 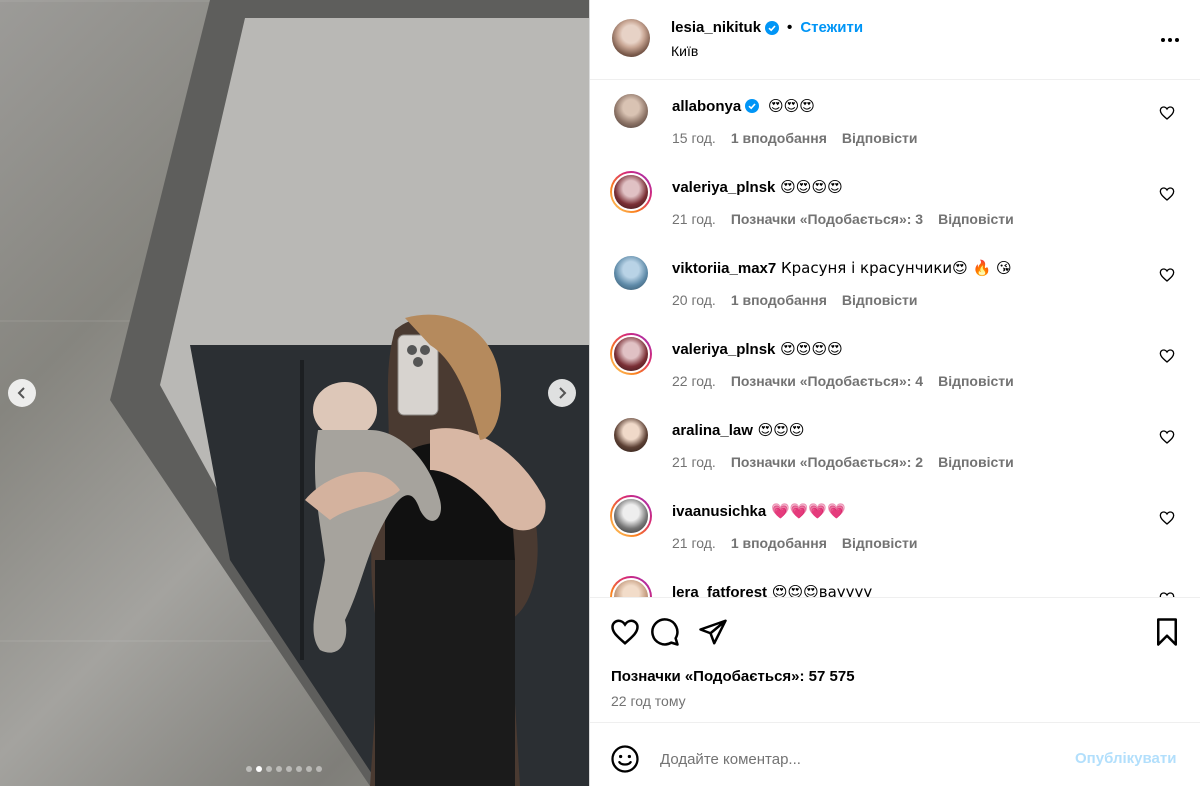 What do you see at coordinates (706, 106) in the screenshot?
I see `comment-username: allabonya` at bounding box center [706, 106].